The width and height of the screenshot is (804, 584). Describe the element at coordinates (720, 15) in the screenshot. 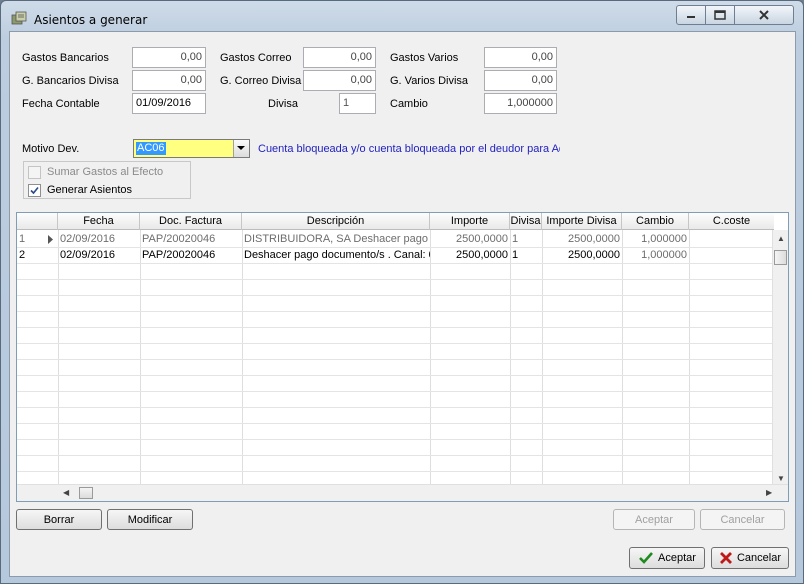

I see `maximize-button` at that location.